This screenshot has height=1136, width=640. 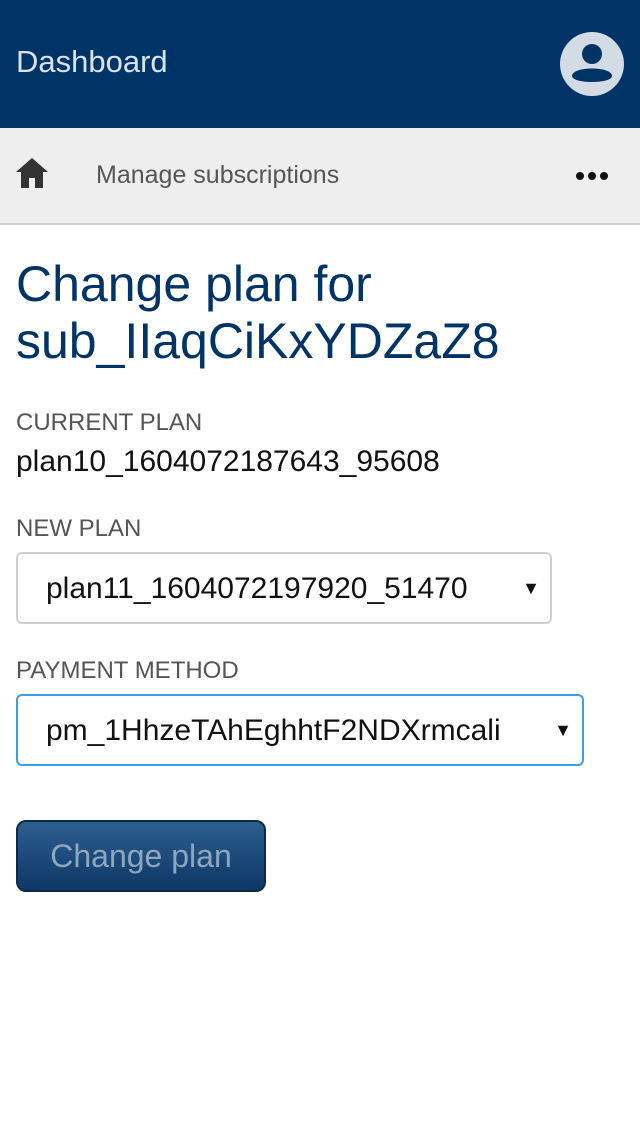 I want to click on new-plan-label: NEW PLAN, so click(x=79, y=528).